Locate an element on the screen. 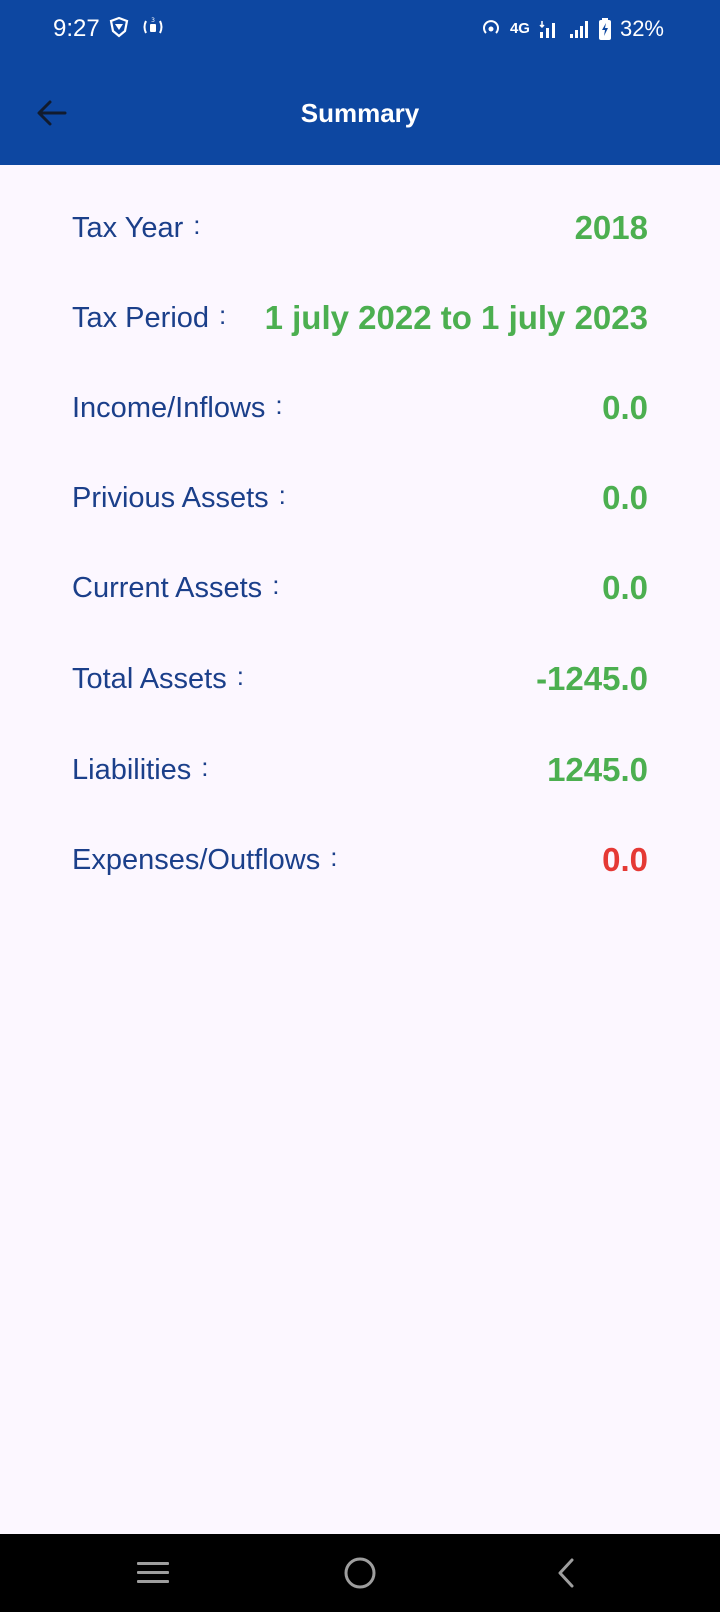  home-icon is located at coordinates (360, 1573).